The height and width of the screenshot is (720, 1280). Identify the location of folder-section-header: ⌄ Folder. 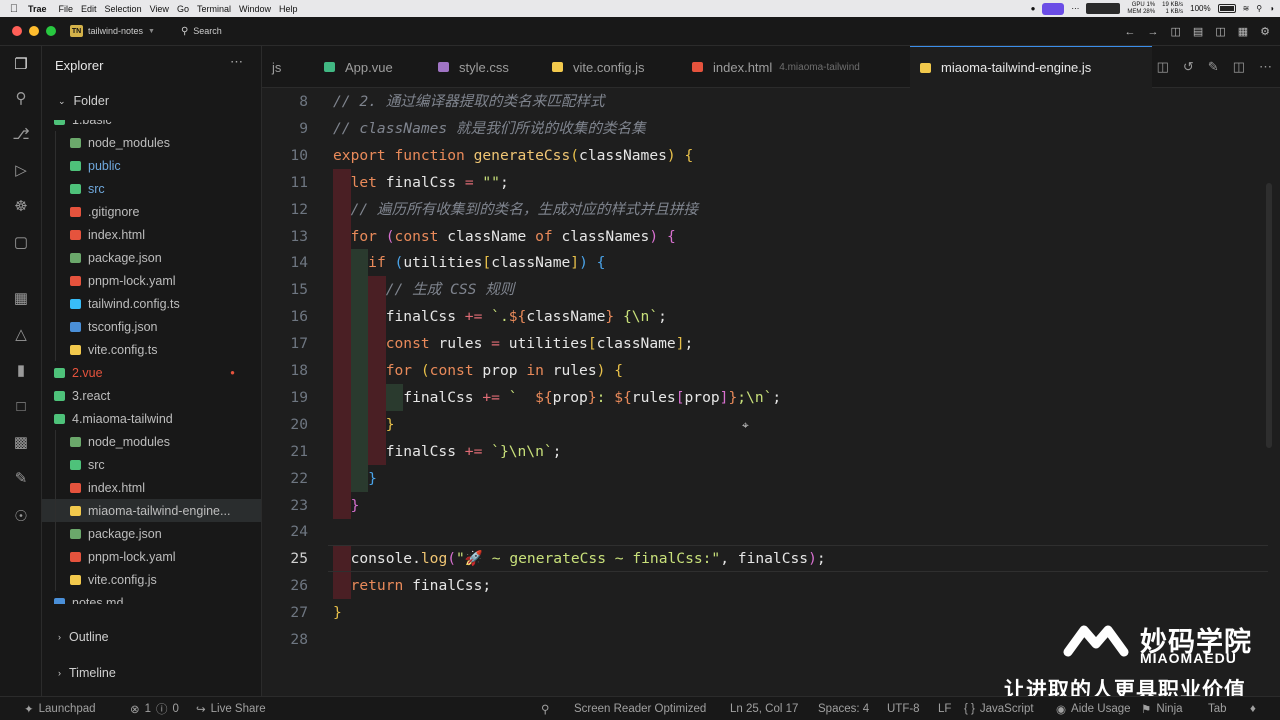
(83, 101).